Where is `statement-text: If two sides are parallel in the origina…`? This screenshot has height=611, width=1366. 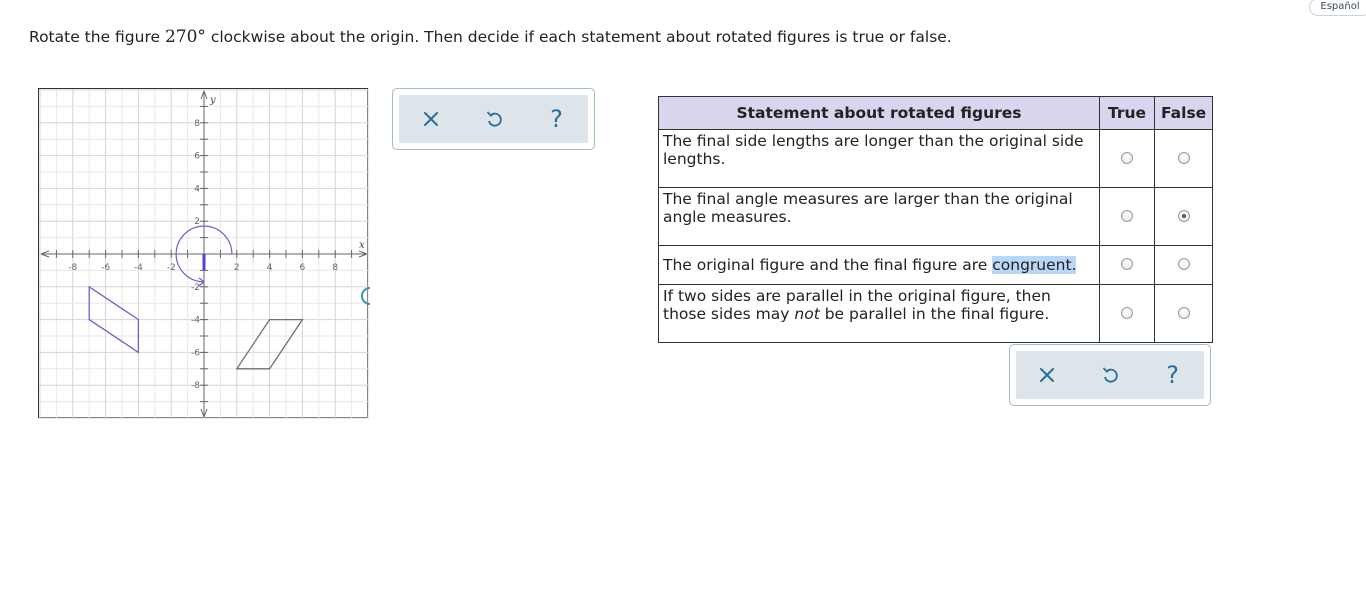
statement-text: If two sides are parallel in the origina… is located at coordinates (879, 313).